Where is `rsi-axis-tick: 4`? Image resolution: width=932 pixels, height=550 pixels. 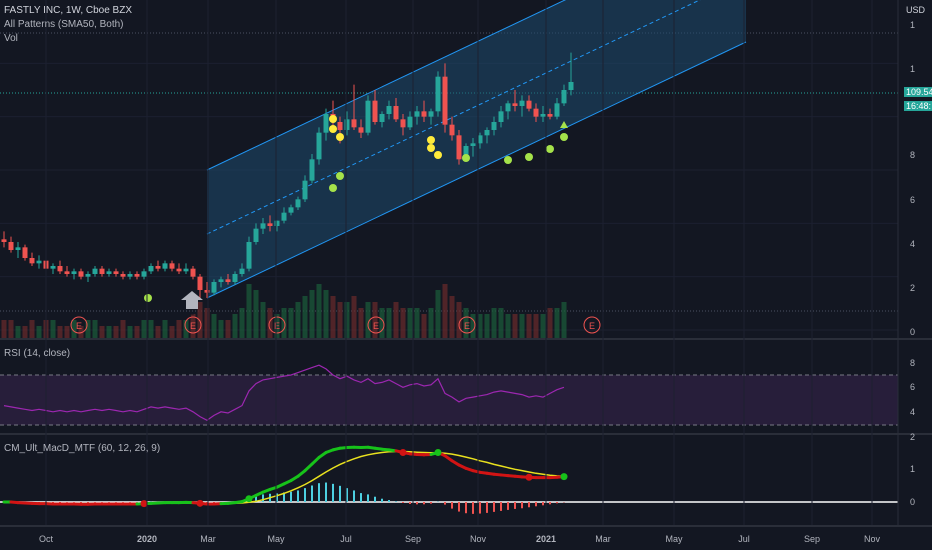
rsi-axis-tick: 4 is located at coordinates (912, 412).